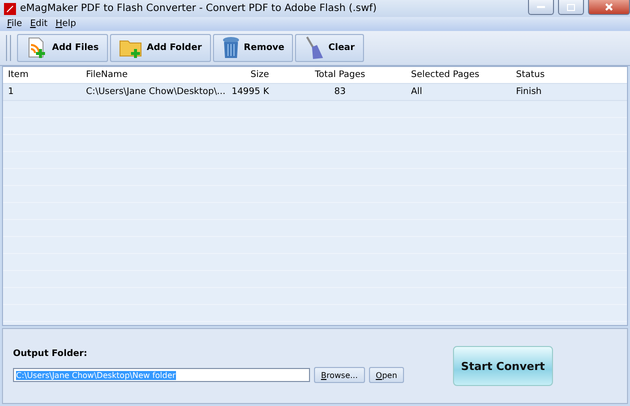 The width and height of the screenshot is (630, 406). What do you see at coordinates (40, 24) in the screenshot?
I see `menu-item: Edit` at bounding box center [40, 24].